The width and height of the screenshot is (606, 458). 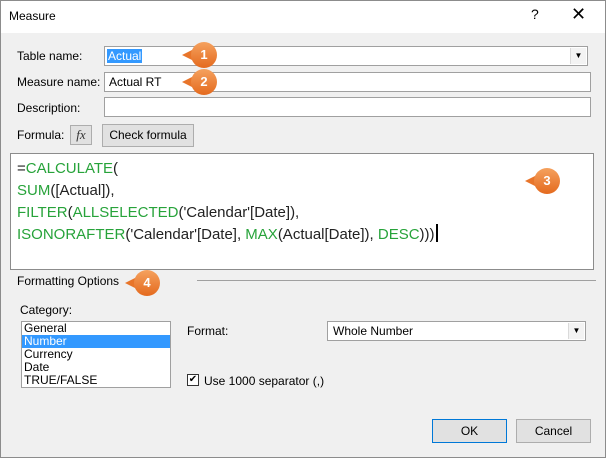 I want to click on formula-token: SUM, so click(x=34, y=190).